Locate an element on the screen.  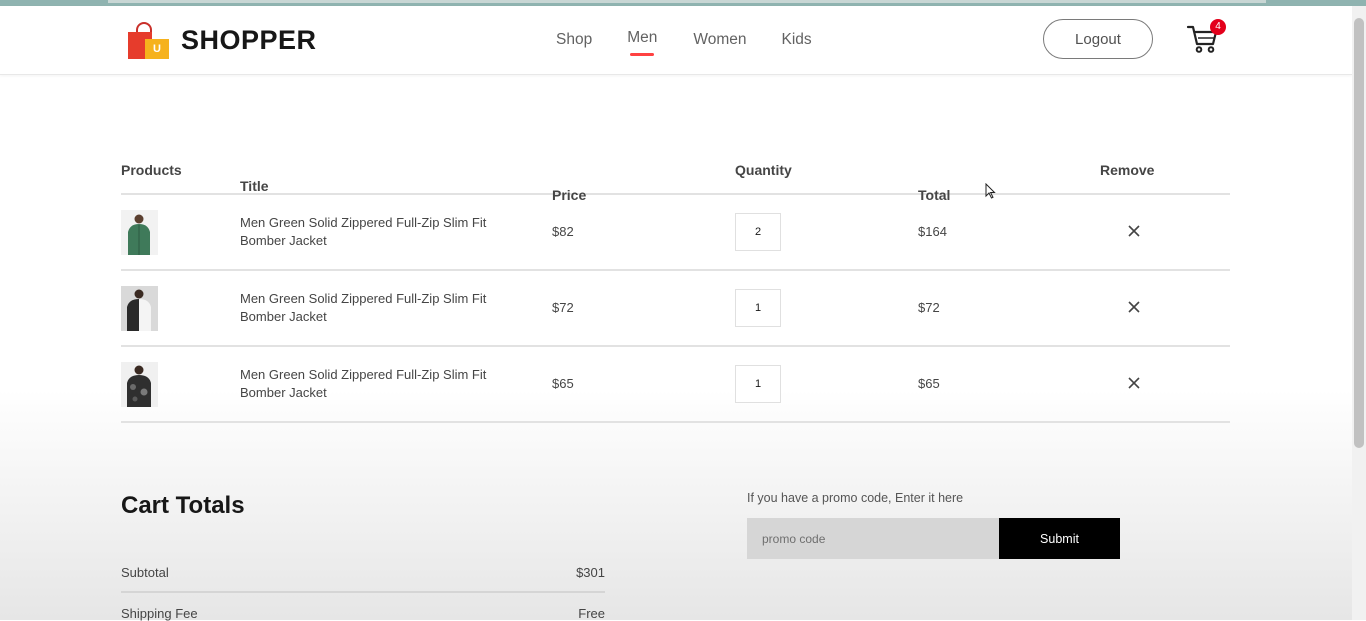
nav-item-men-label: Men is located at coordinates (642, 37).